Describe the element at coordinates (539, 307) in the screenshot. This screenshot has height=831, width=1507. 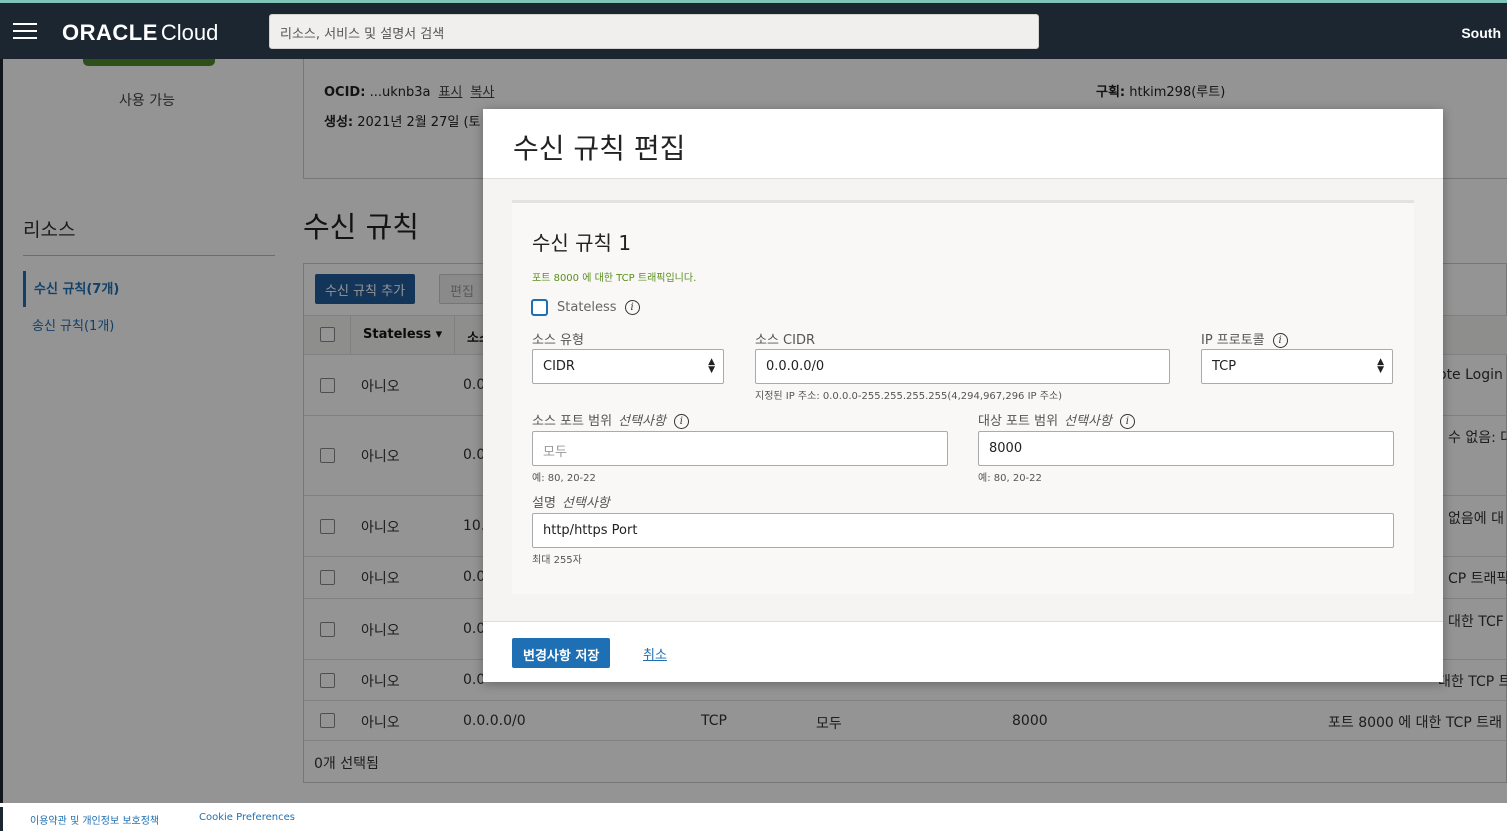
I see `stateless-checkbox` at that location.